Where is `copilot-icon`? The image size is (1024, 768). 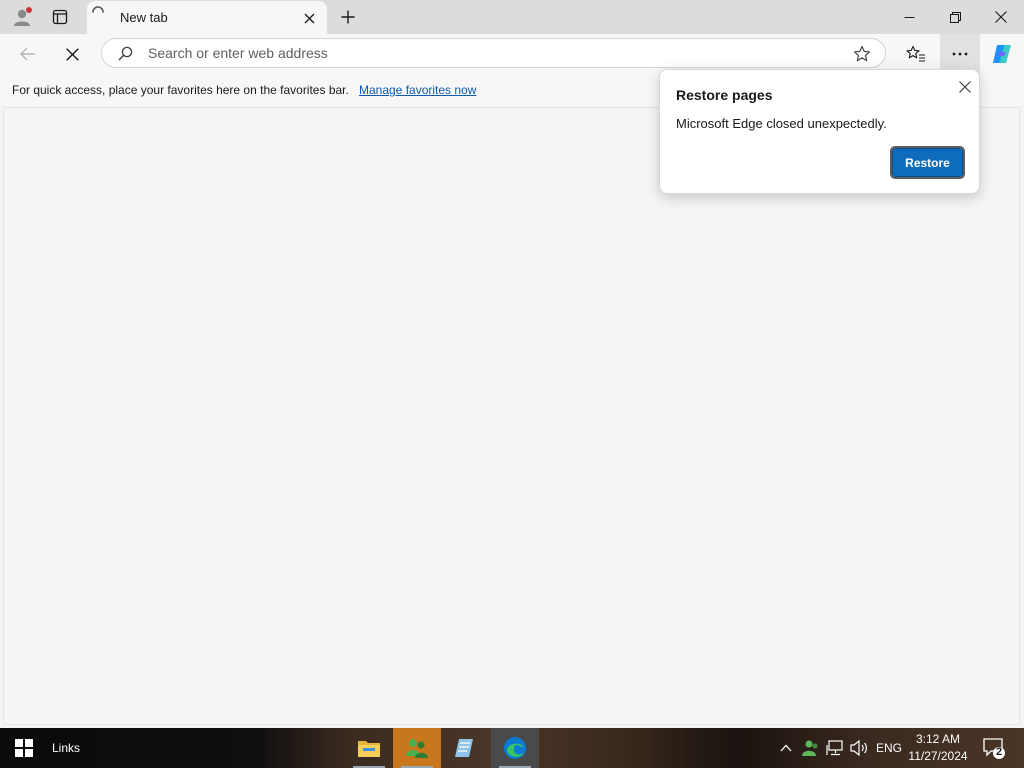
copilot-icon is located at coordinates (1002, 54).